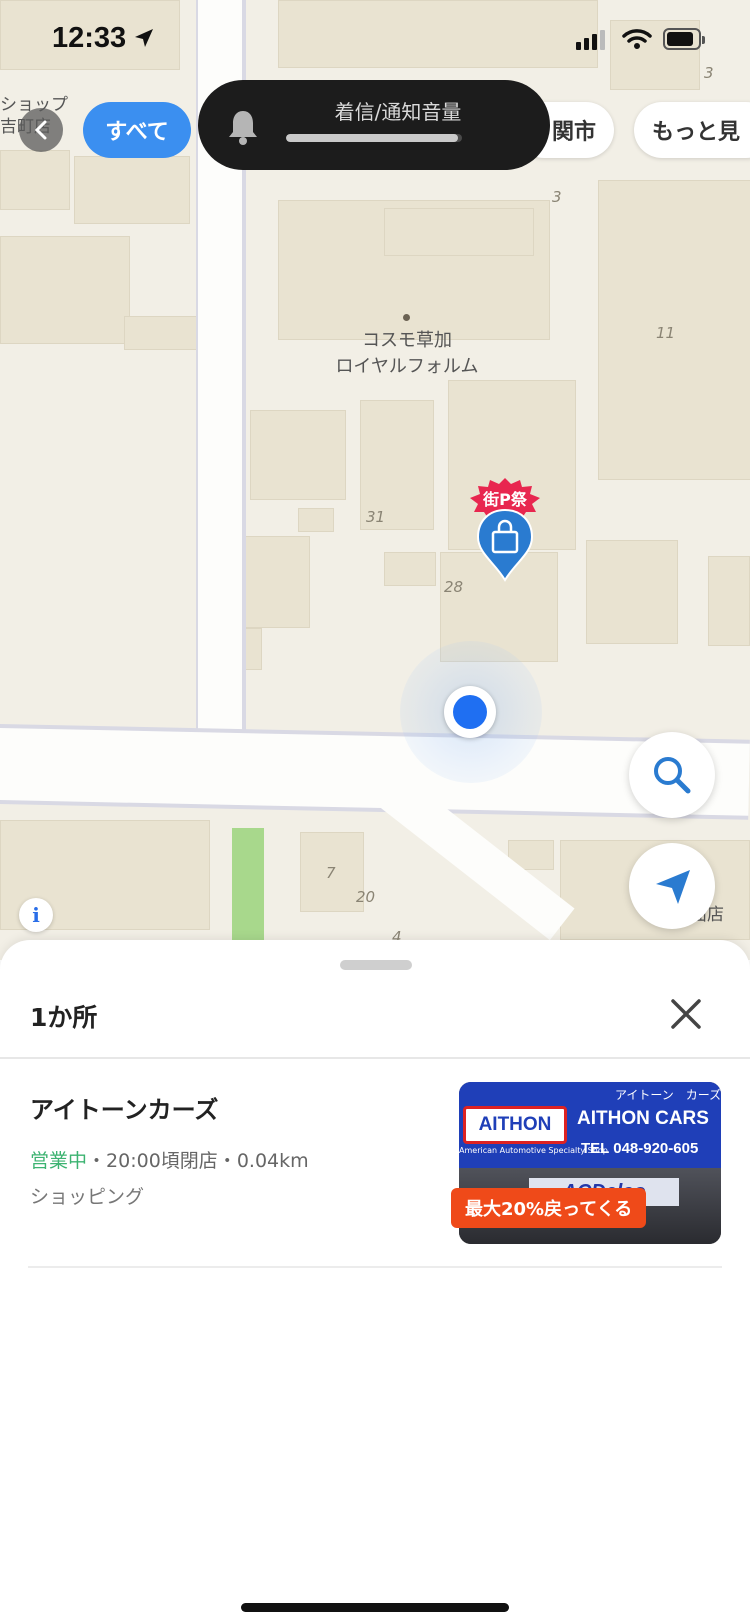 The width and height of the screenshot is (750, 1624). What do you see at coordinates (666, 333) in the screenshot?
I see `block-number: 11` at bounding box center [666, 333].